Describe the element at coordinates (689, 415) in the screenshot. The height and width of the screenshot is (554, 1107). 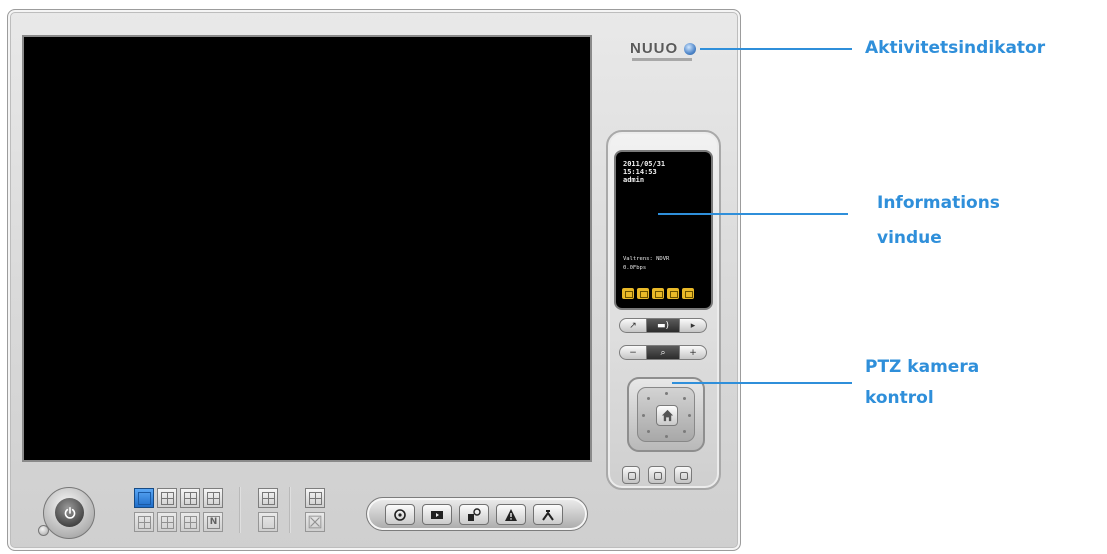
I see `ptz-right-dot` at that location.